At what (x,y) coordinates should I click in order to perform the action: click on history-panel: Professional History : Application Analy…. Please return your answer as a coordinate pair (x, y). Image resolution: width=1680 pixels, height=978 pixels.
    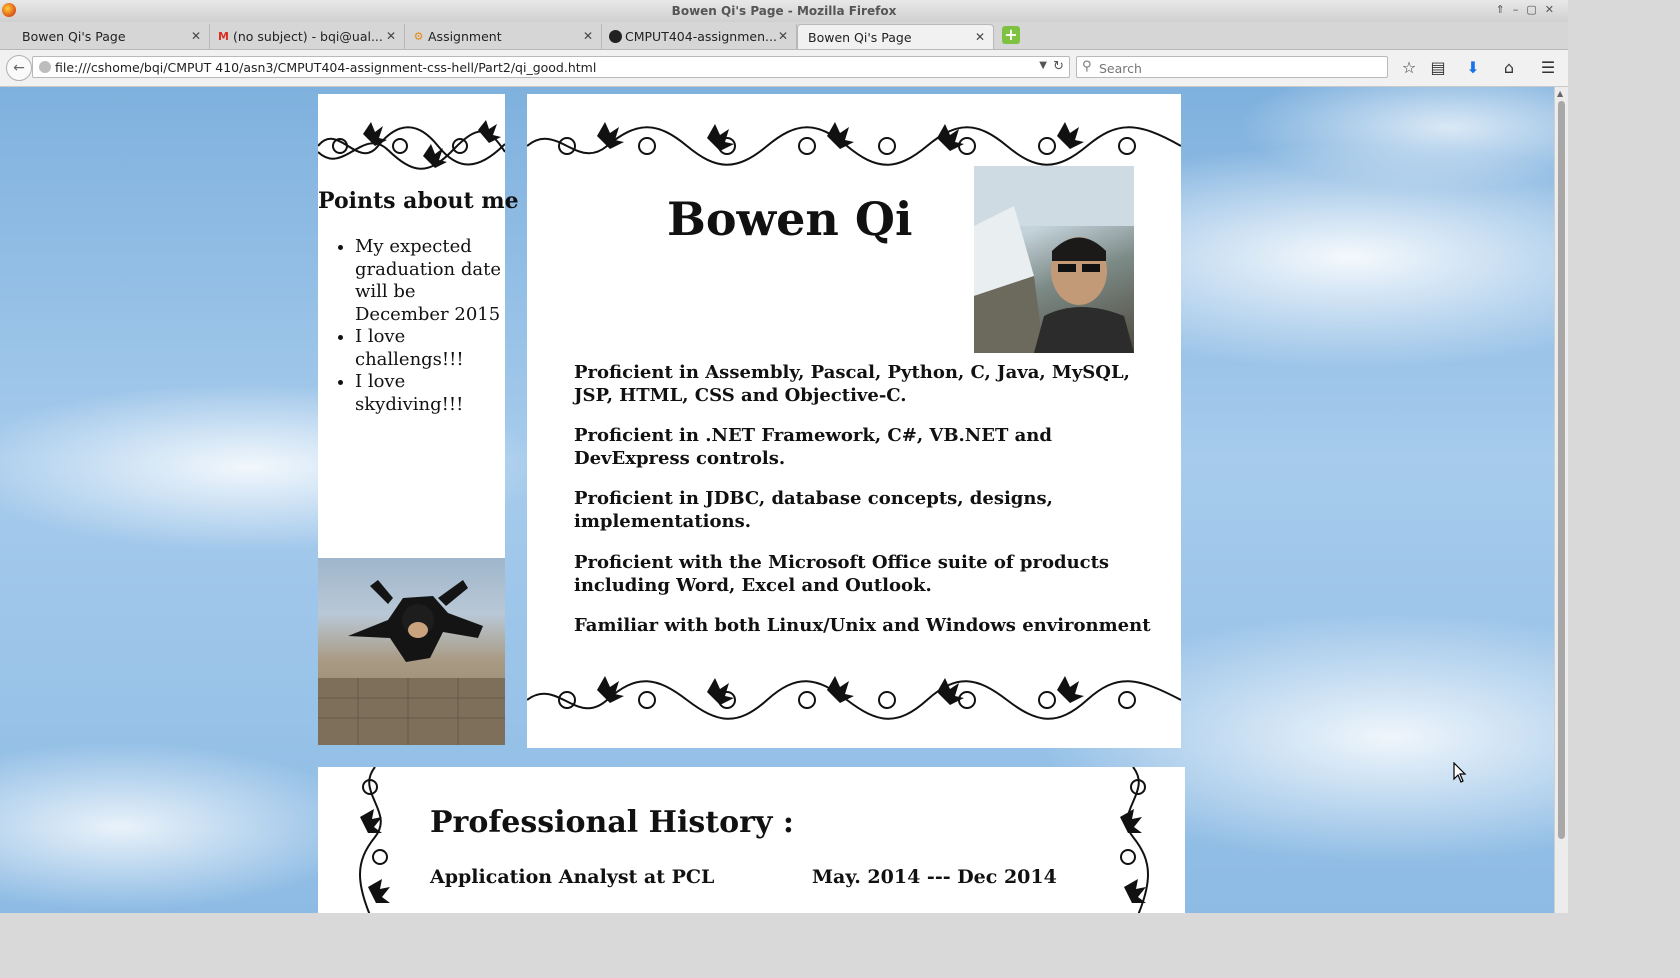
    Looking at the image, I should click on (751, 840).